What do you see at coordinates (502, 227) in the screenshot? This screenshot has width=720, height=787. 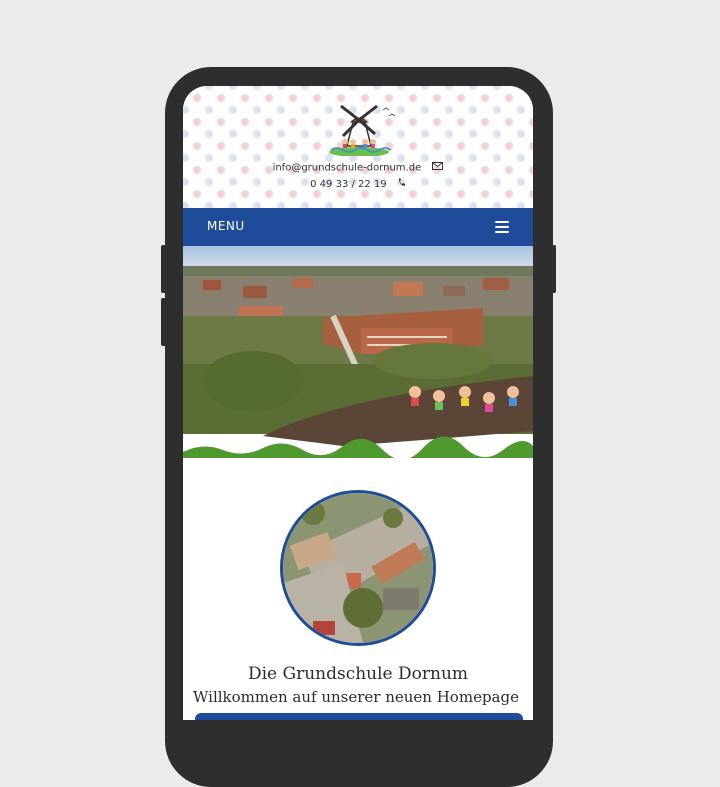 I see `hamburger-icon` at bounding box center [502, 227].